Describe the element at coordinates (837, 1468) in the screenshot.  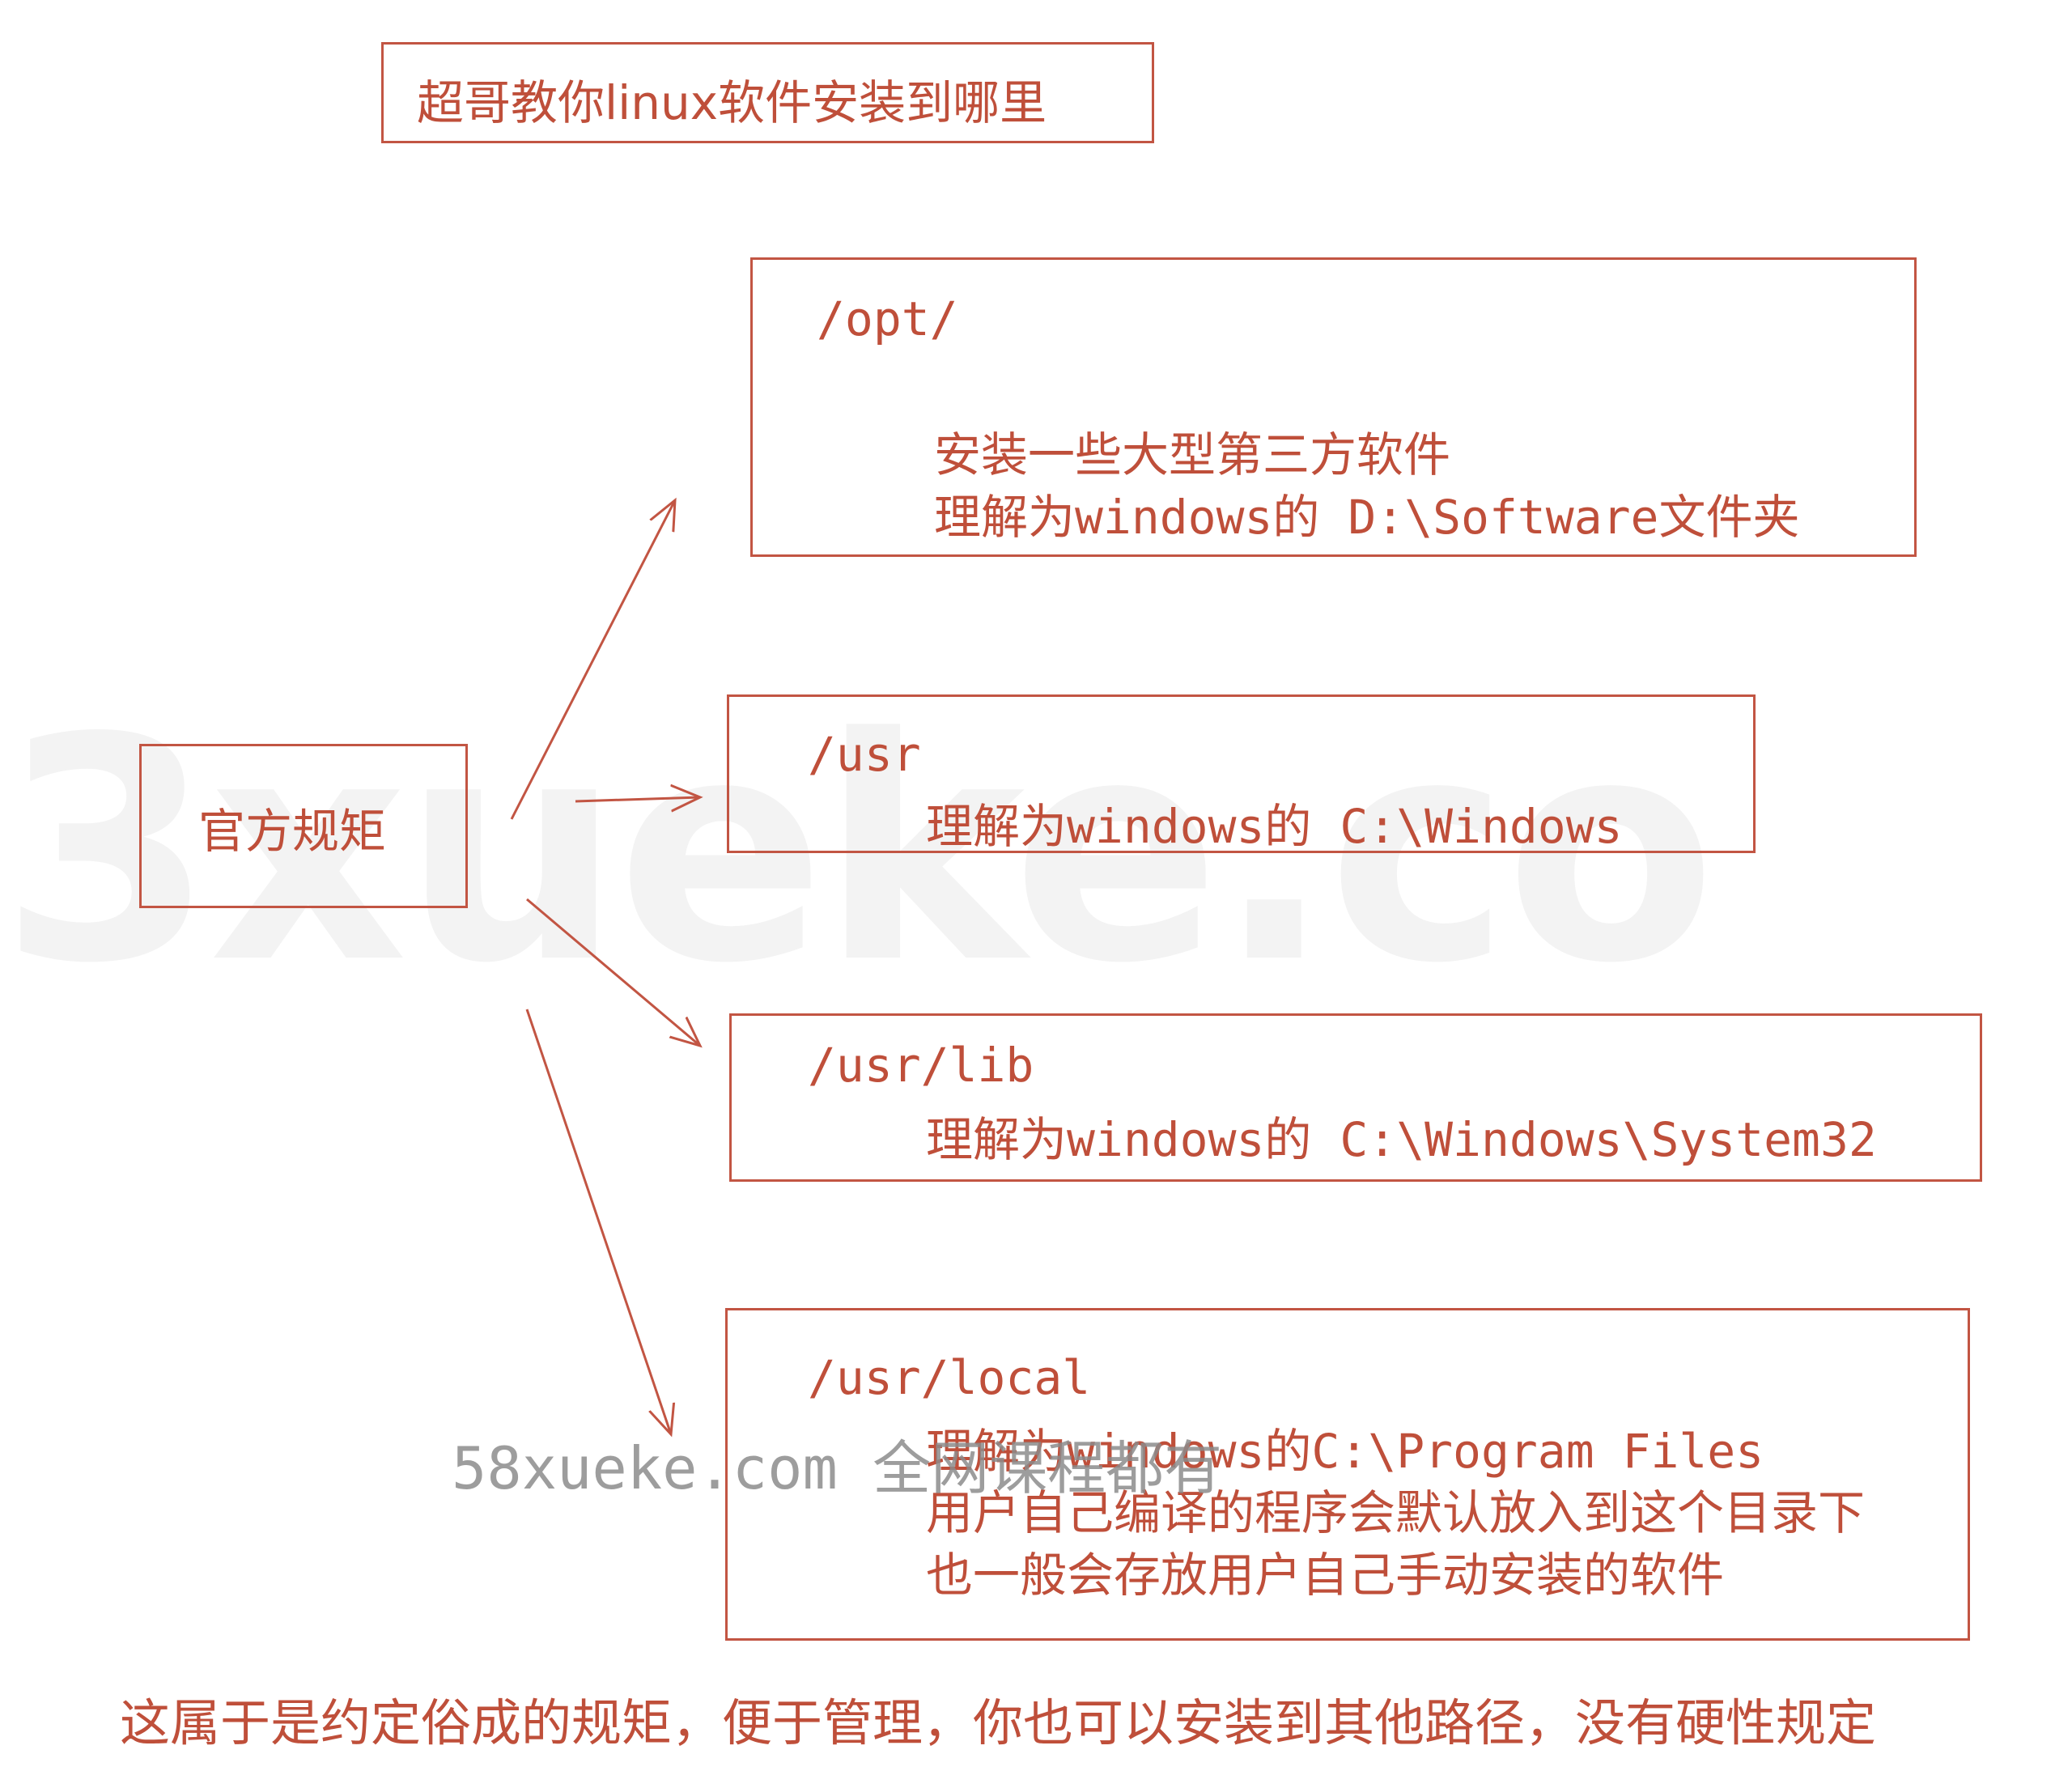
I see `watermark-text: 58xueke.com 全网课程都有` at that location.